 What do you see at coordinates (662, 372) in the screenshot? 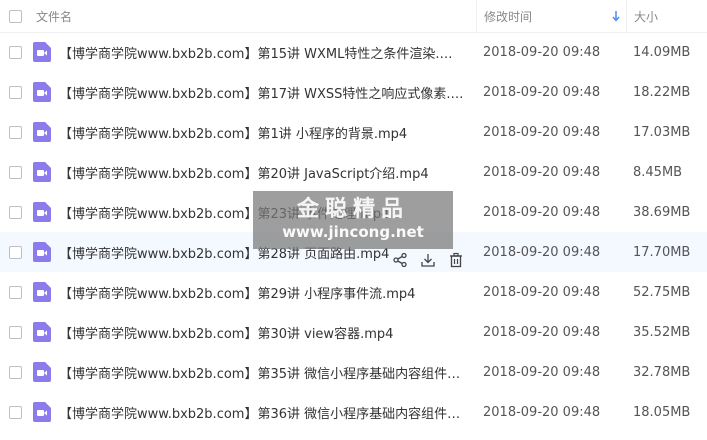
I see `file-size: 32.78MB` at bounding box center [662, 372].